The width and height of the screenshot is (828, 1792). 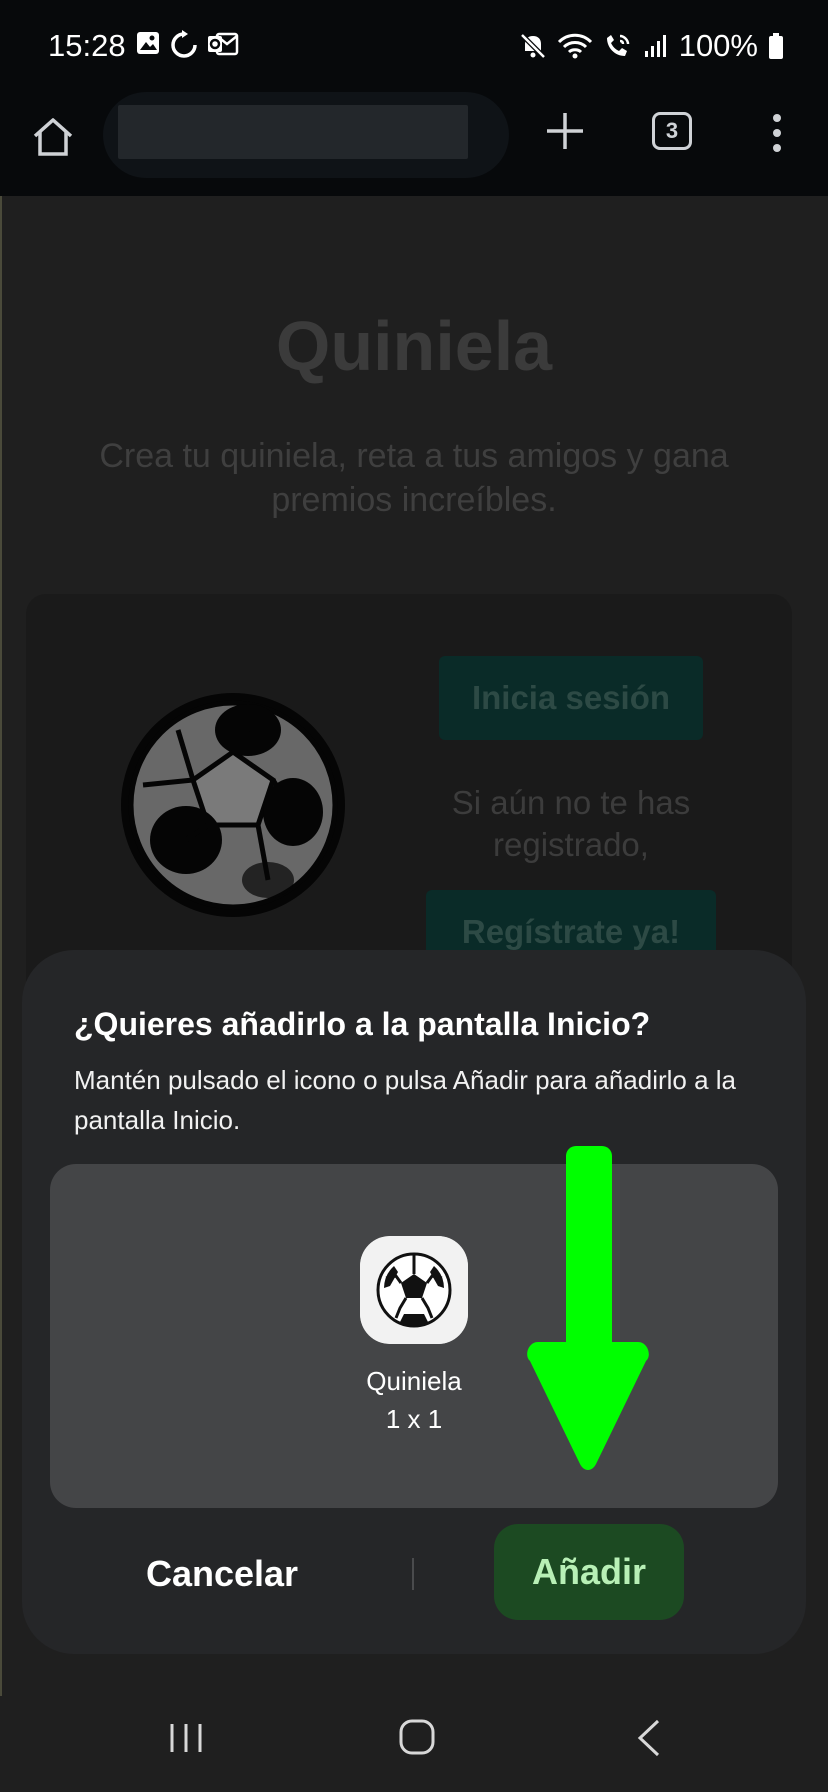 I want to click on down-arrow-icon, so click(x=588, y=1308).